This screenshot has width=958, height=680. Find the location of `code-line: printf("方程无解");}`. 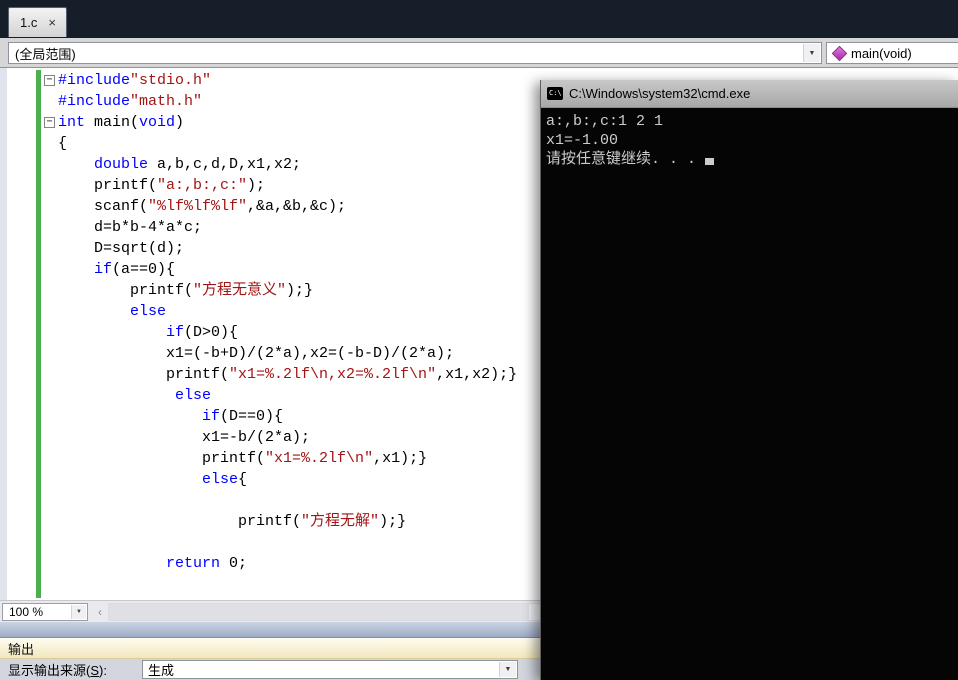

code-line: printf("方程无解");} is located at coordinates (232, 521).